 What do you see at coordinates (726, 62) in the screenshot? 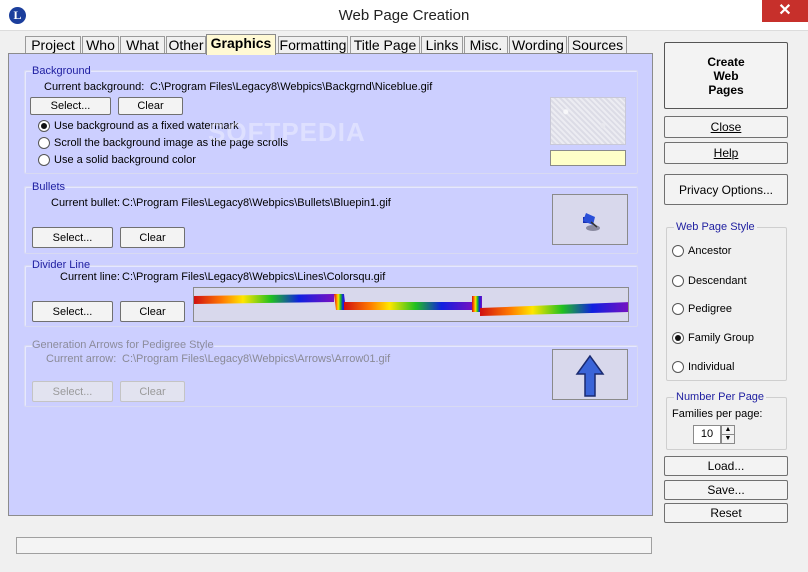
I see `create-label-line: Create` at bounding box center [726, 62].